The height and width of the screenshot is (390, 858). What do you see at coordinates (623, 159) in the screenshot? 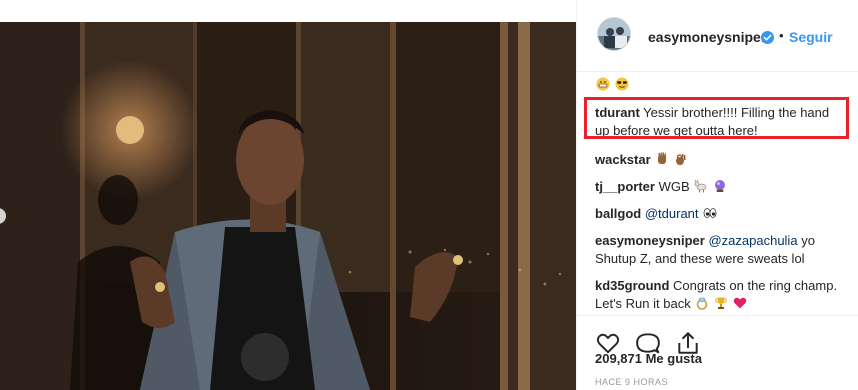
I see `comment-username: wackstar` at bounding box center [623, 159].